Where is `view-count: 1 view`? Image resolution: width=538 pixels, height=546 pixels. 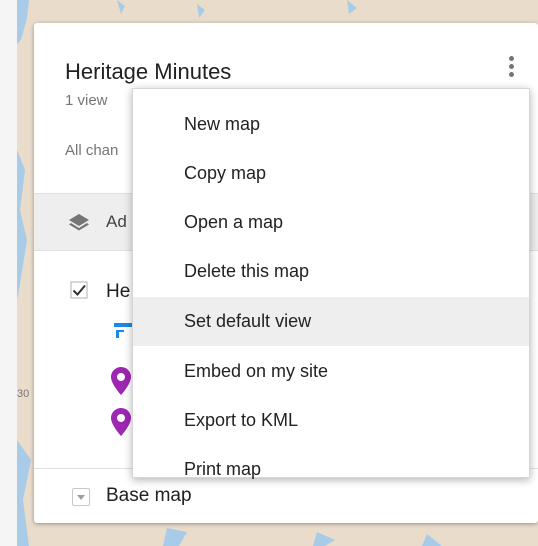 view-count: 1 view is located at coordinates (86, 100).